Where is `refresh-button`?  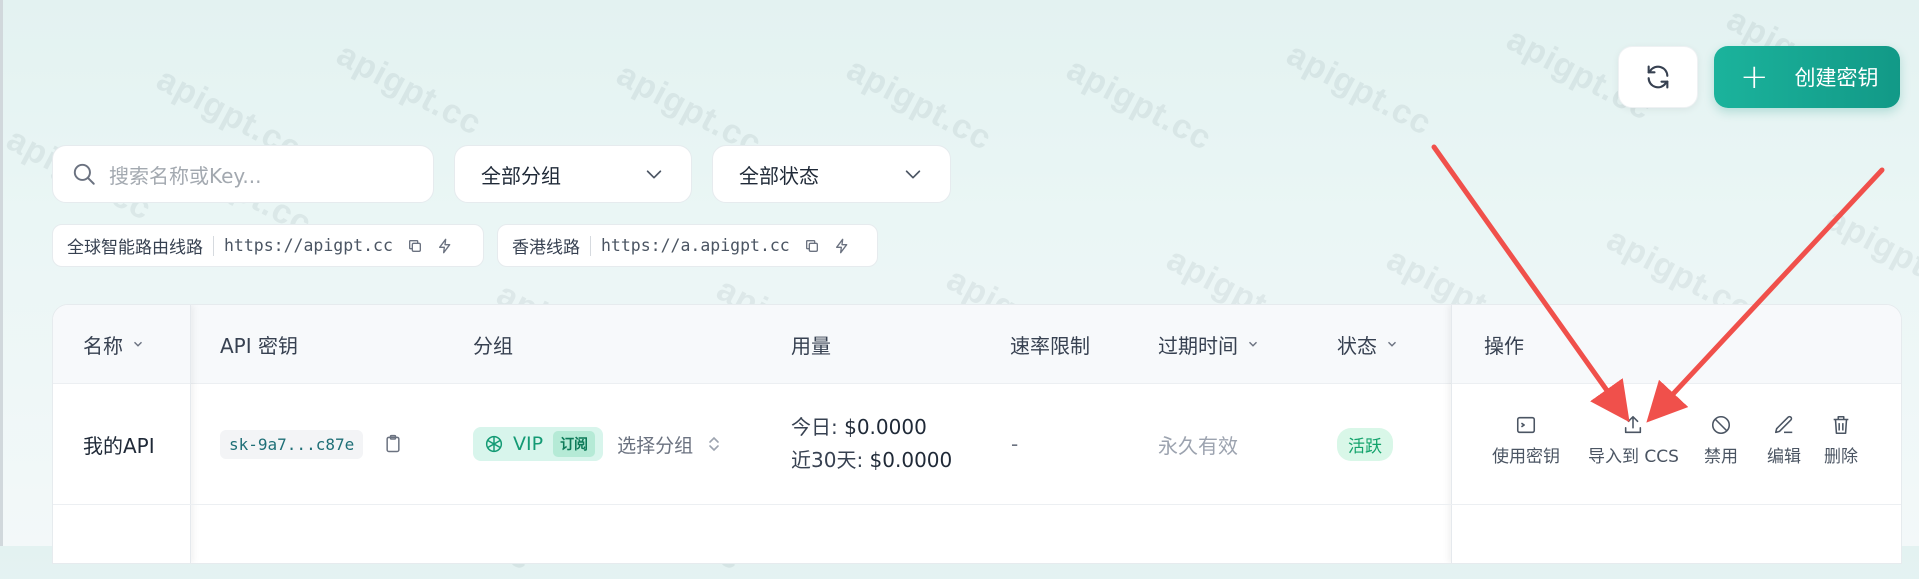 refresh-button is located at coordinates (1658, 77).